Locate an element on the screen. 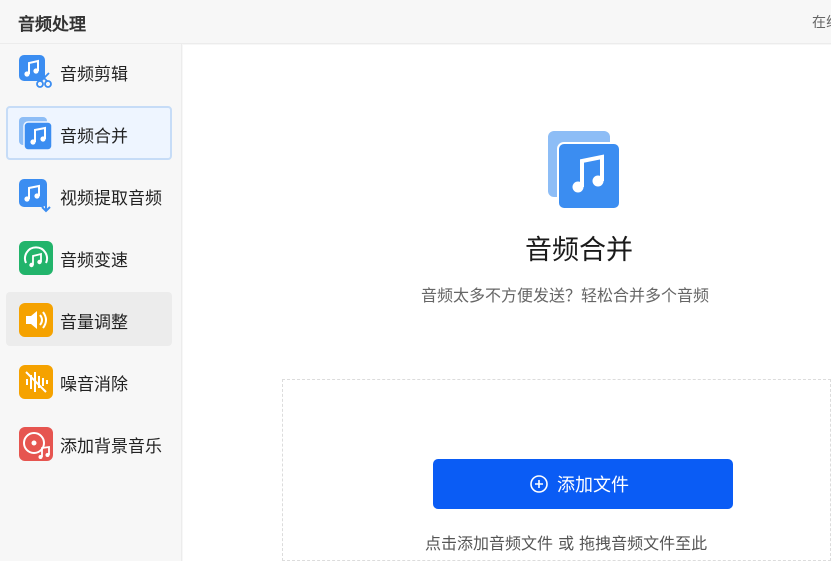 The image size is (831, 561). header: 音频处理 在线 is located at coordinates (415, 22).